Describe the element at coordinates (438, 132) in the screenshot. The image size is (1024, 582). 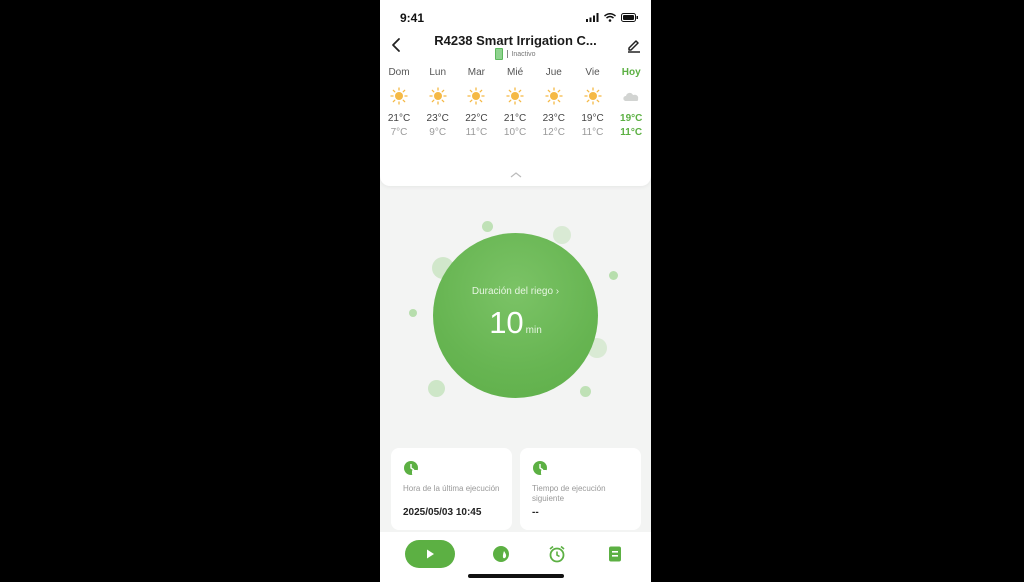
I see `forecast-temp-low: 9°C` at that location.